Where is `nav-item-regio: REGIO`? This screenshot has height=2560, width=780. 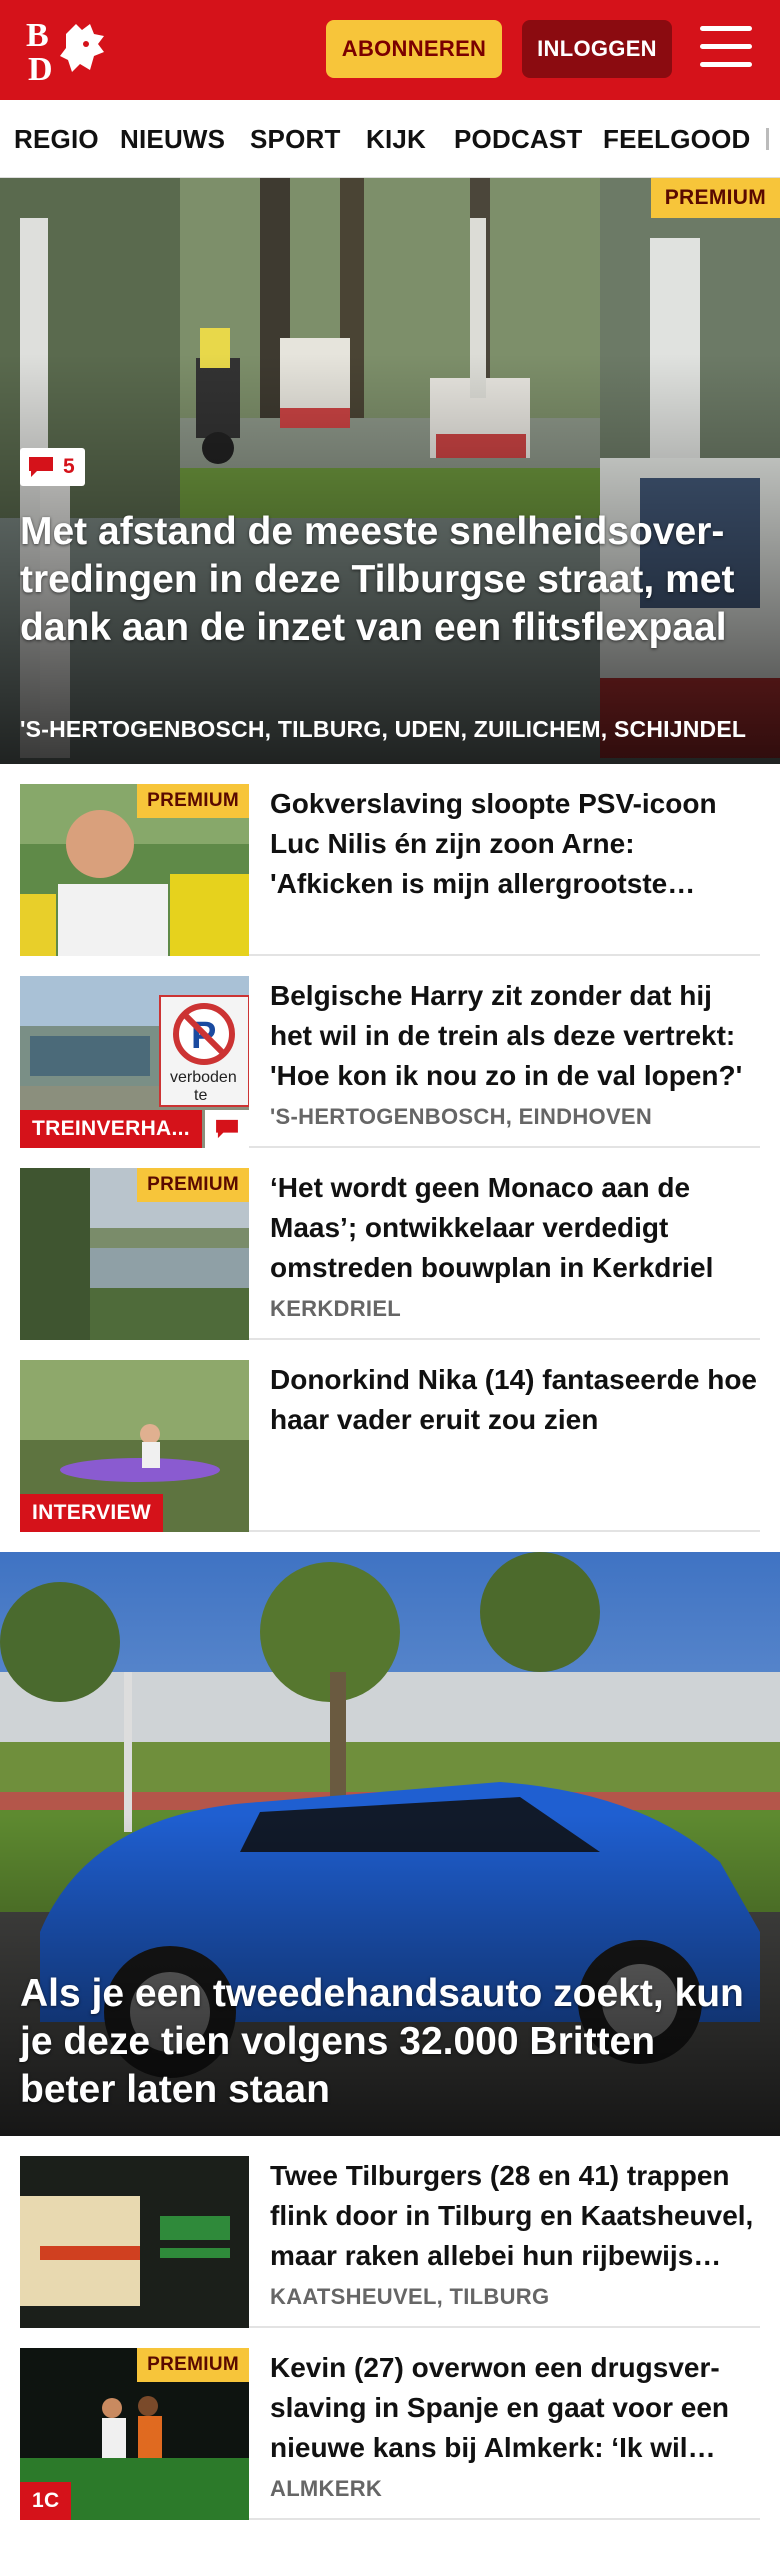
nav-item-regio: REGIO is located at coordinates (56, 138).